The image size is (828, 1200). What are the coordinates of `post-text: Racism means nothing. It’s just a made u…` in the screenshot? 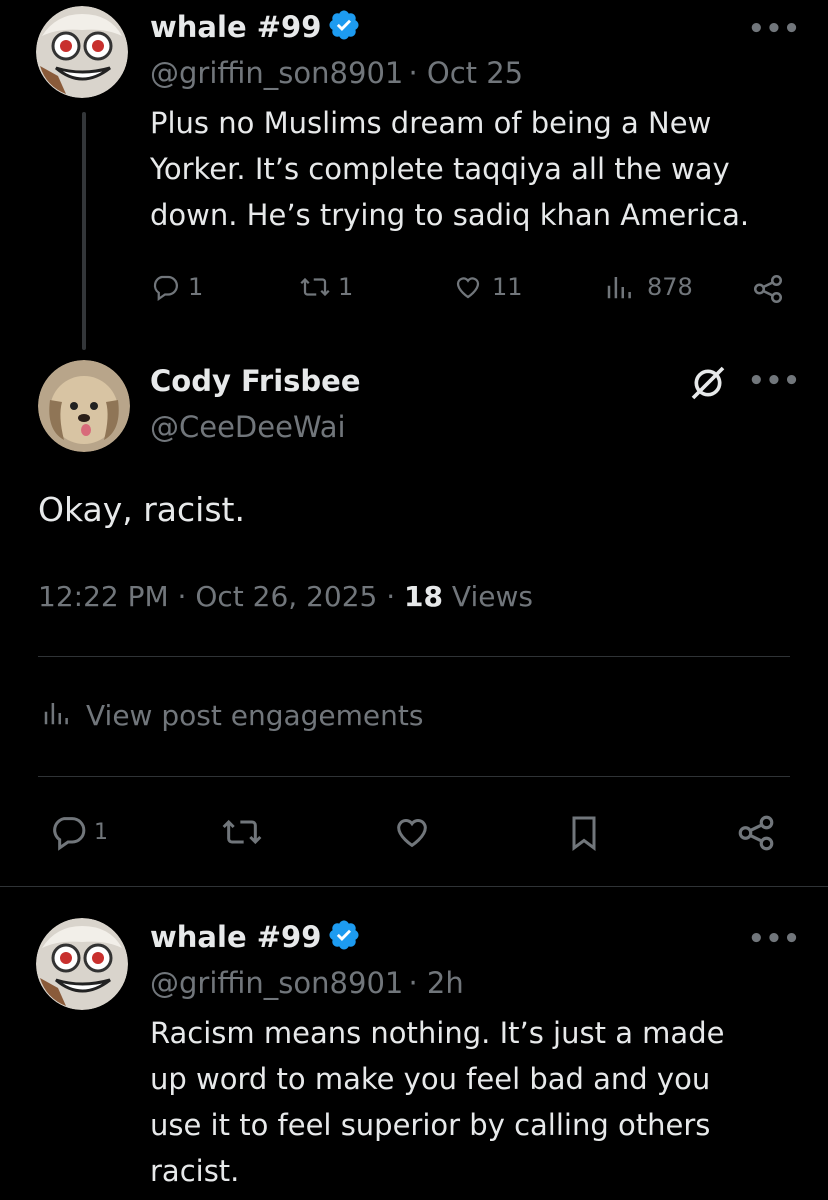 It's located at (437, 1102).